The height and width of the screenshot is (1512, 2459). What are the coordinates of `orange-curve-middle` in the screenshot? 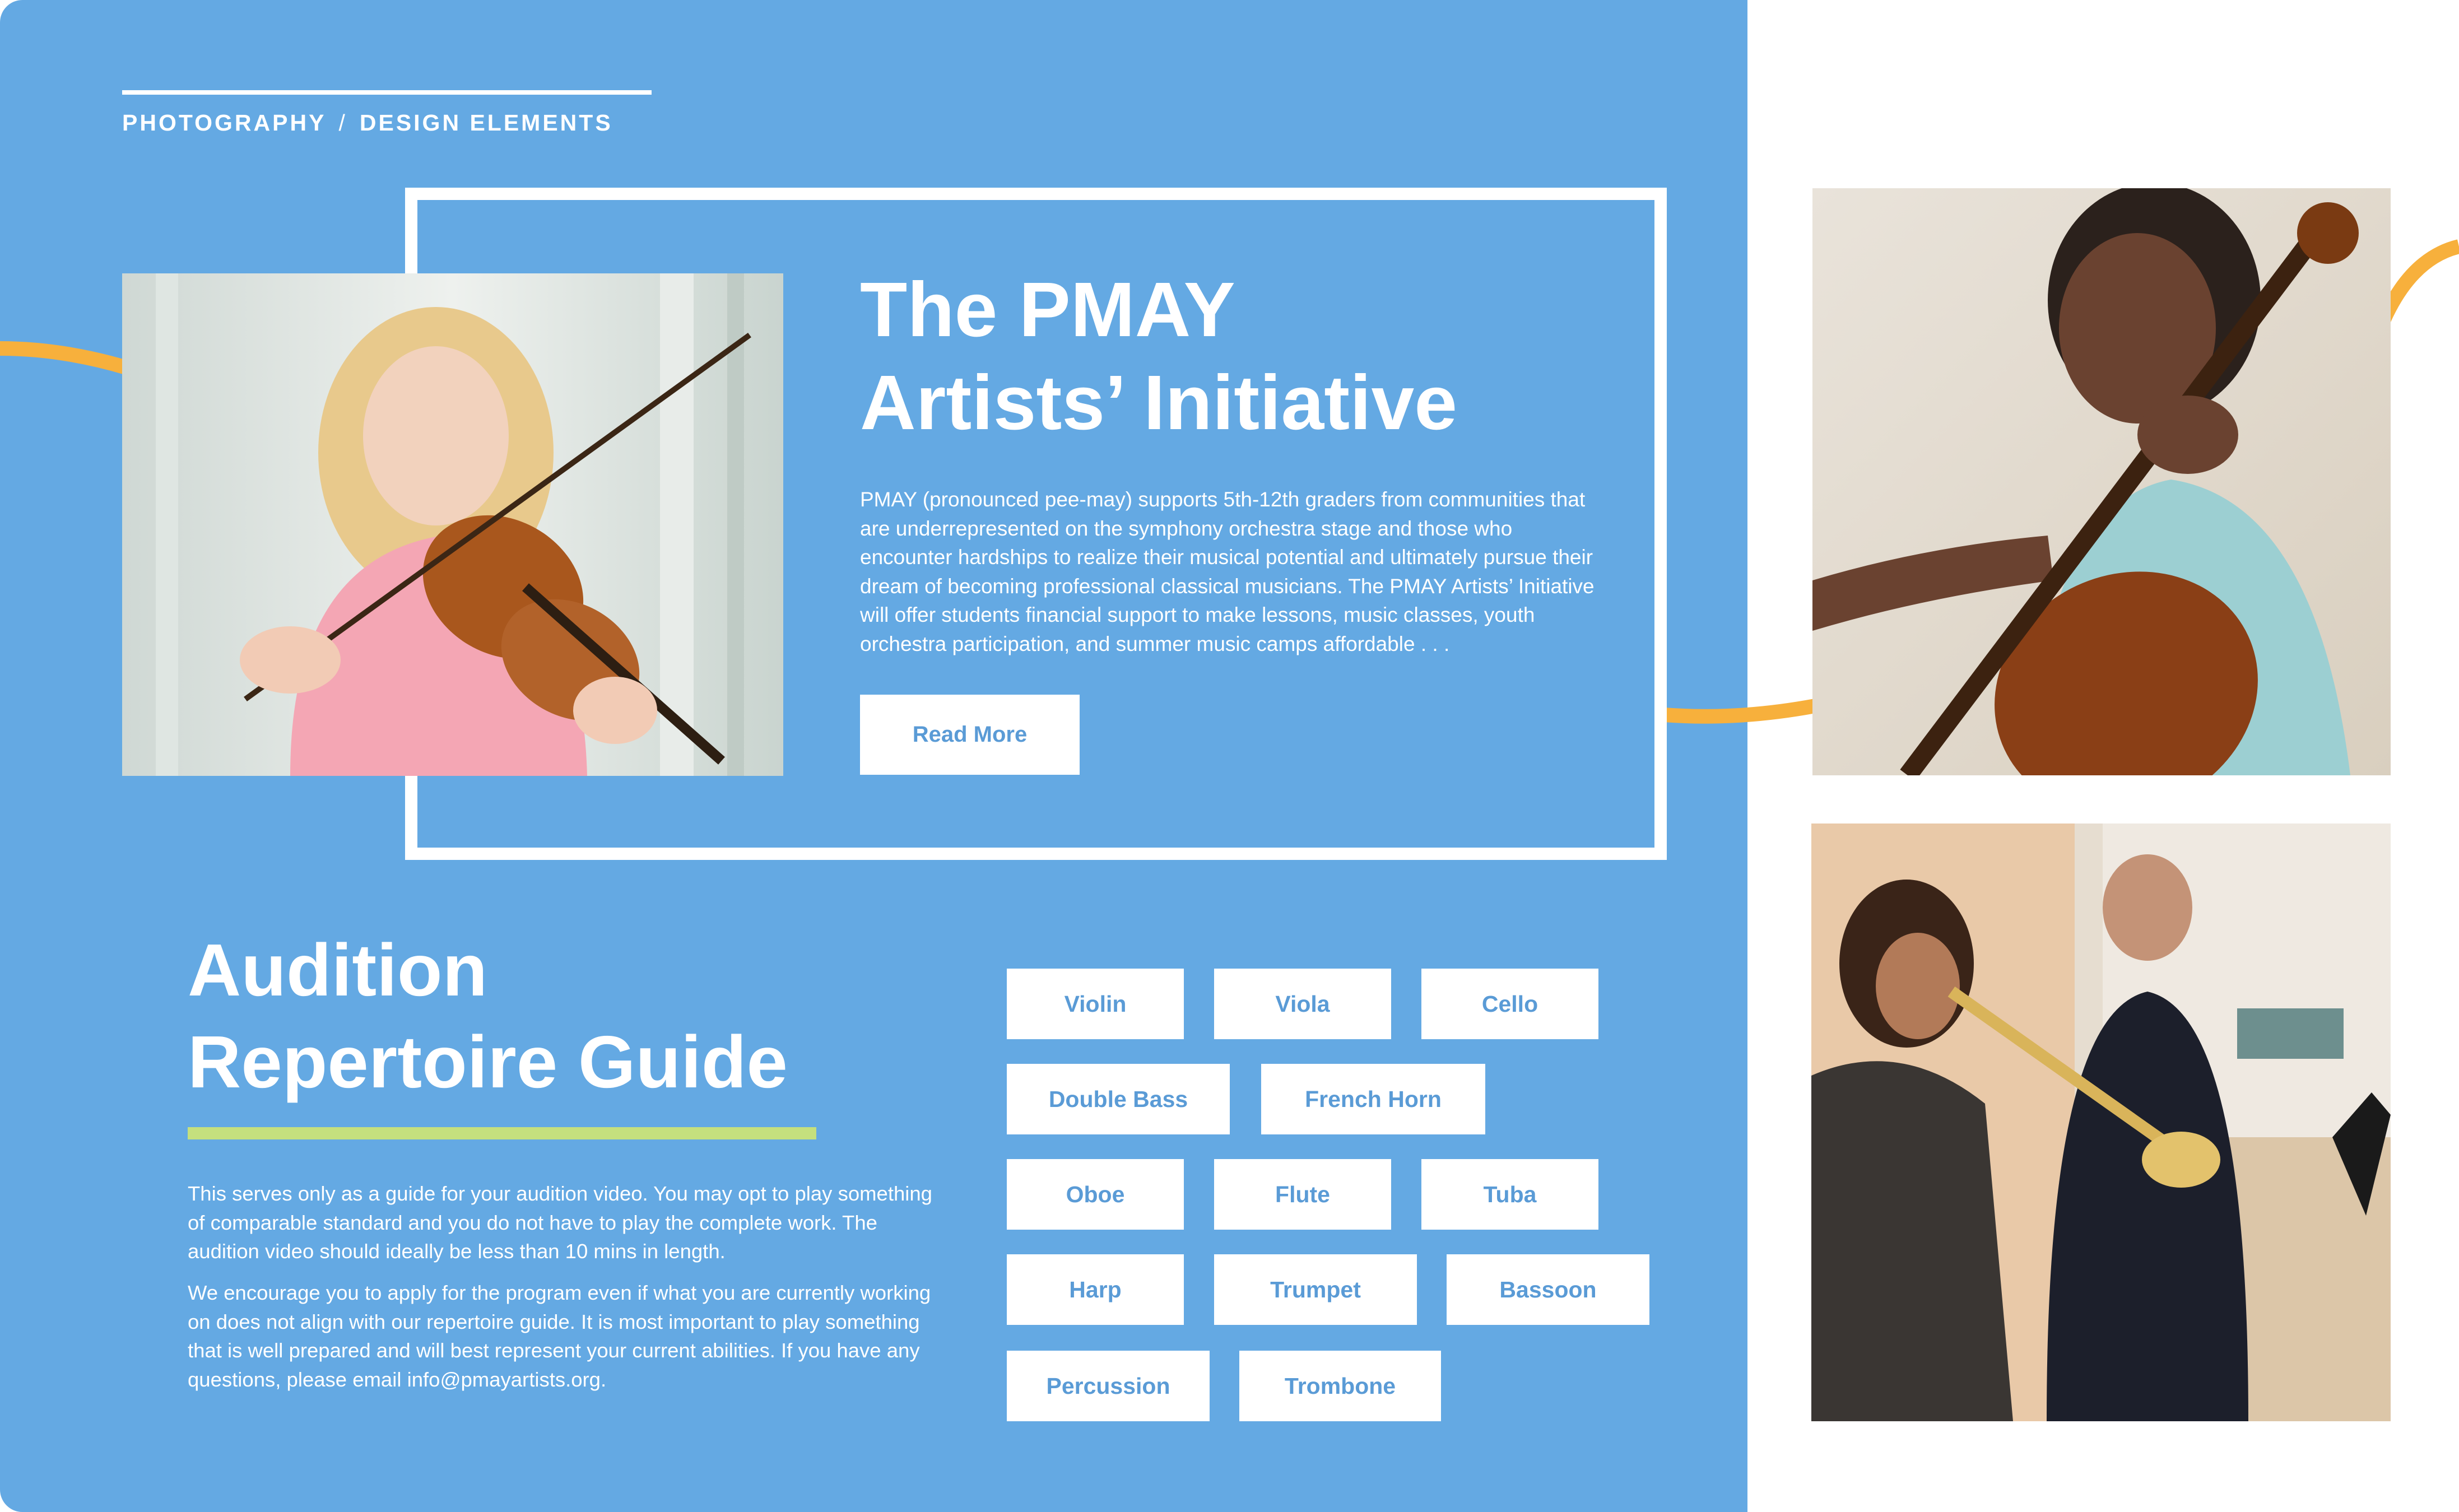 It's located at (1740, 711).